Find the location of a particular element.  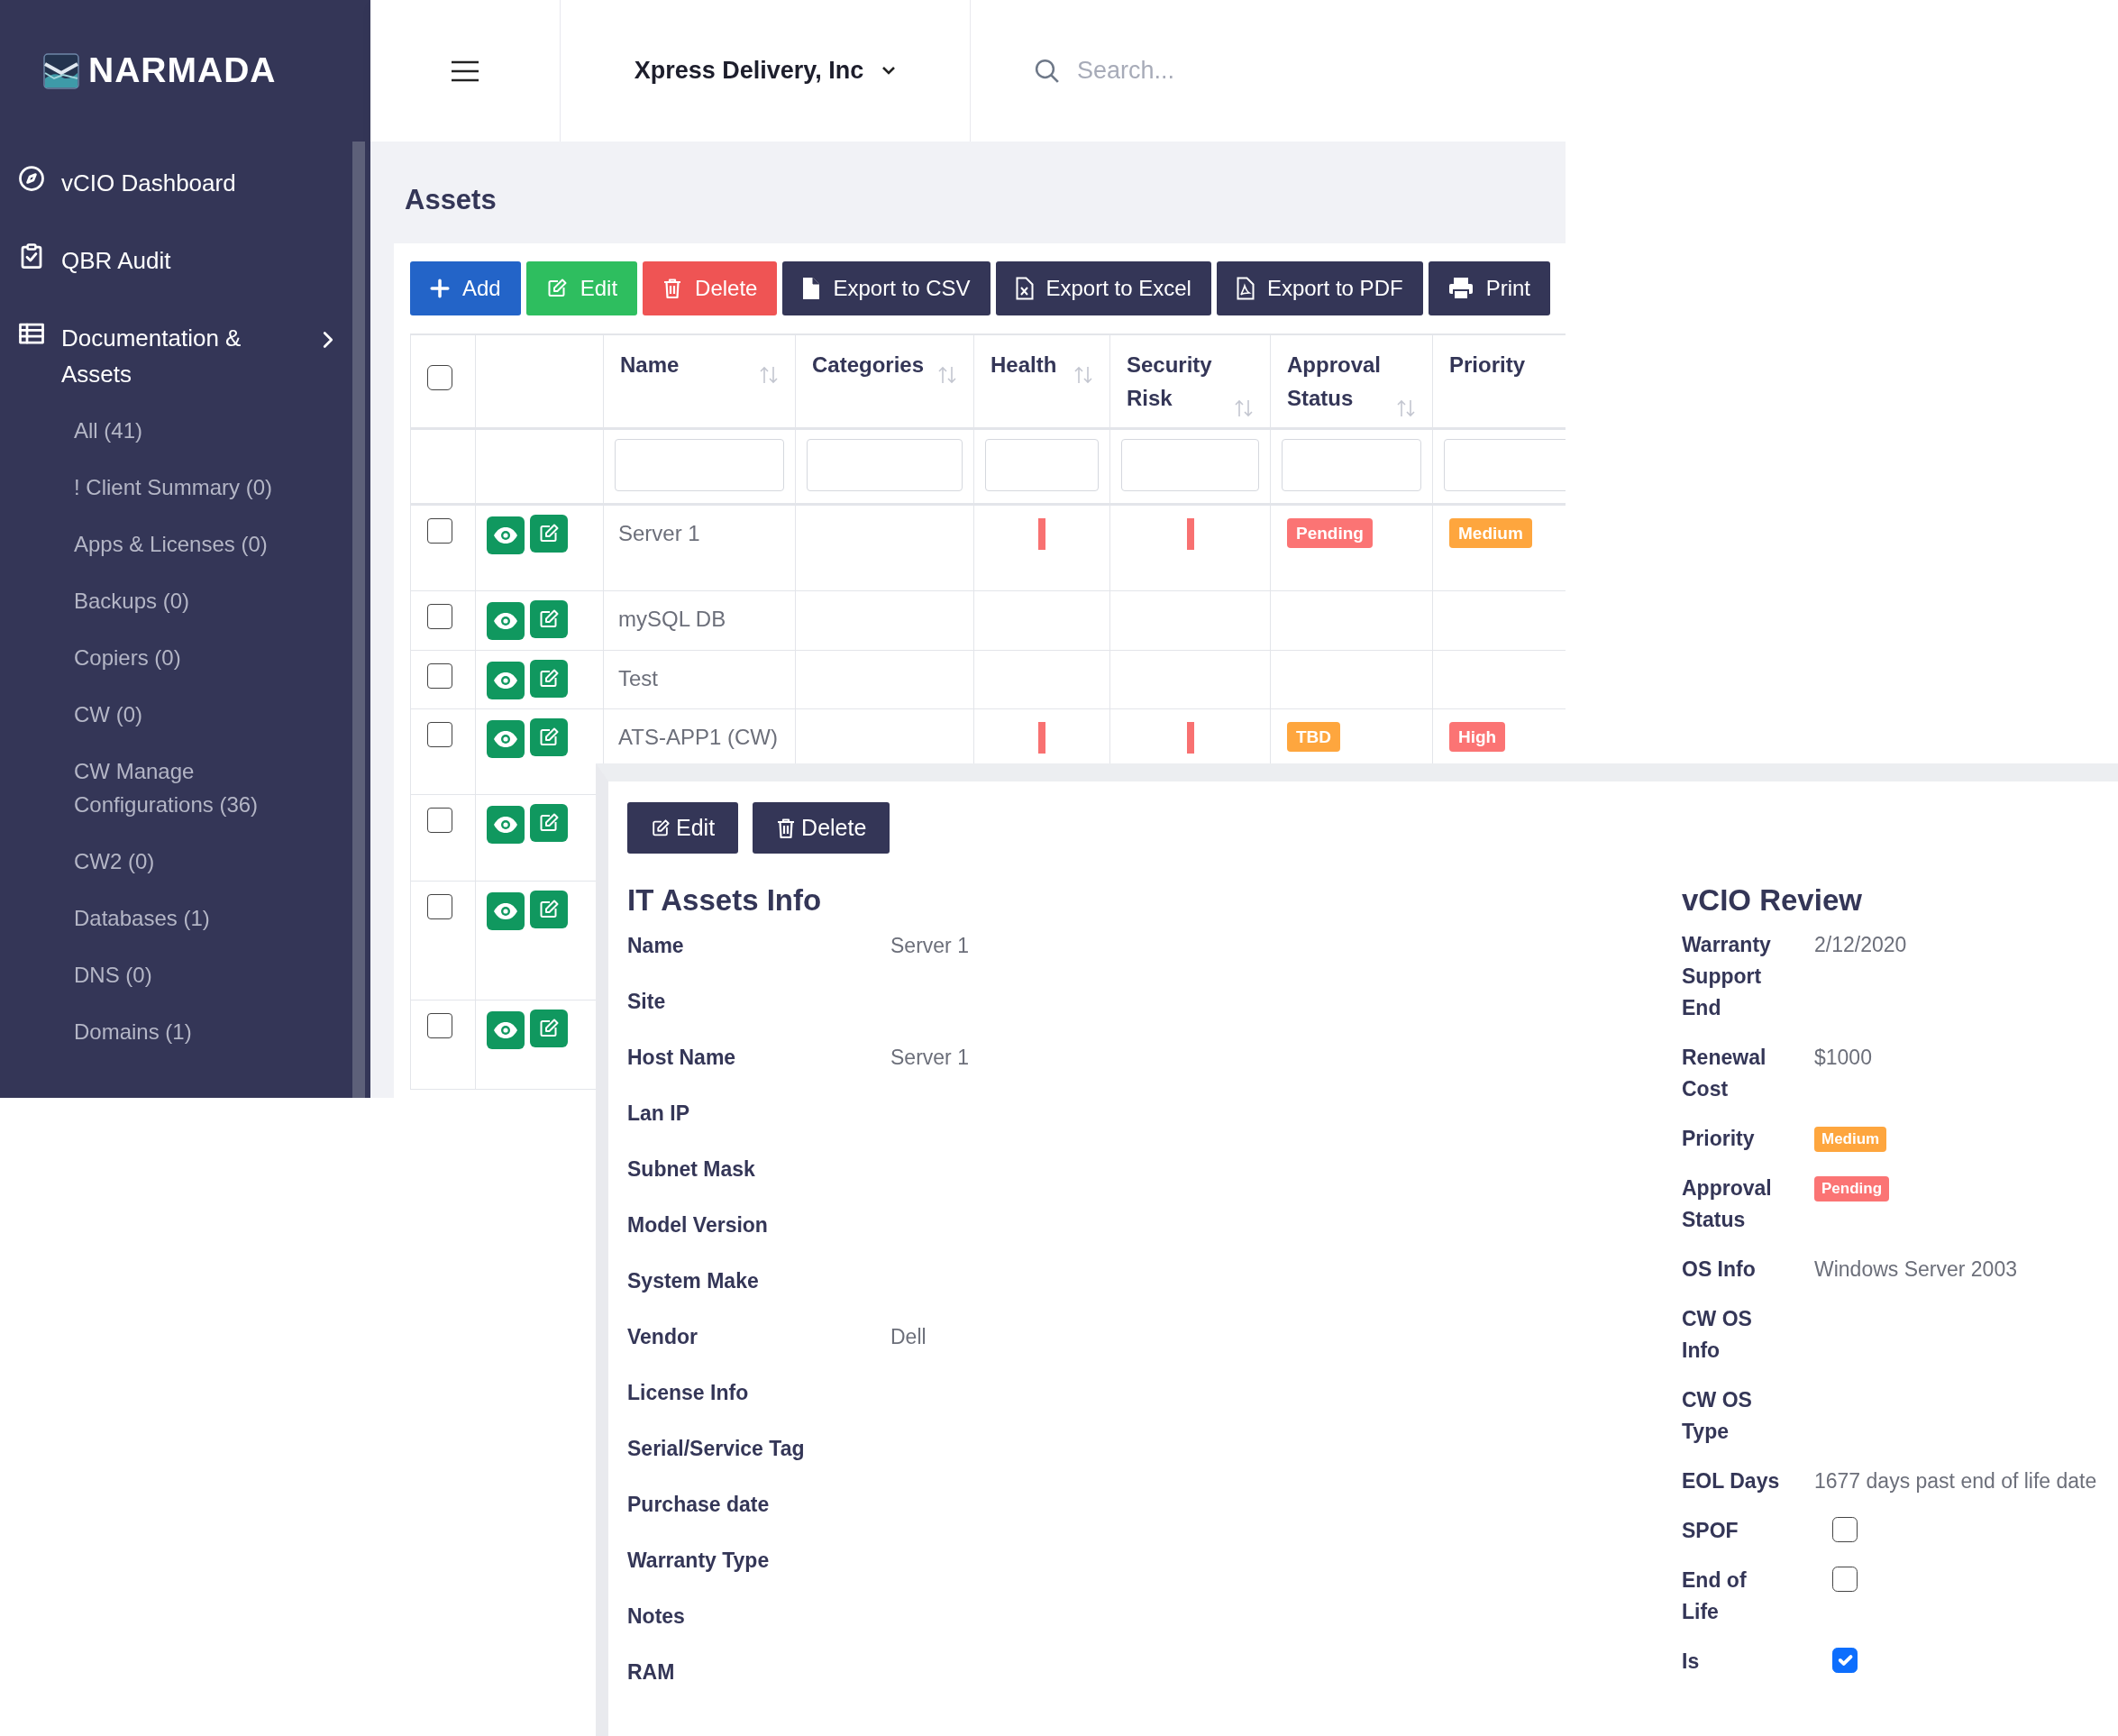

section-title: IT Assets Info is located at coordinates (725, 900).